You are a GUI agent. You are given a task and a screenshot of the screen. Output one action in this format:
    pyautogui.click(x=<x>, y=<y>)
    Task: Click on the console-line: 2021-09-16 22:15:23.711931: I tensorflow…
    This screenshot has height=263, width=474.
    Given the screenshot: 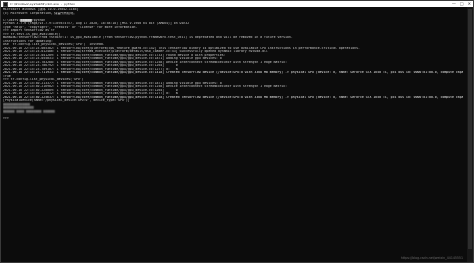 What is the action you would take?
    pyautogui.click(x=233, y=72)
    